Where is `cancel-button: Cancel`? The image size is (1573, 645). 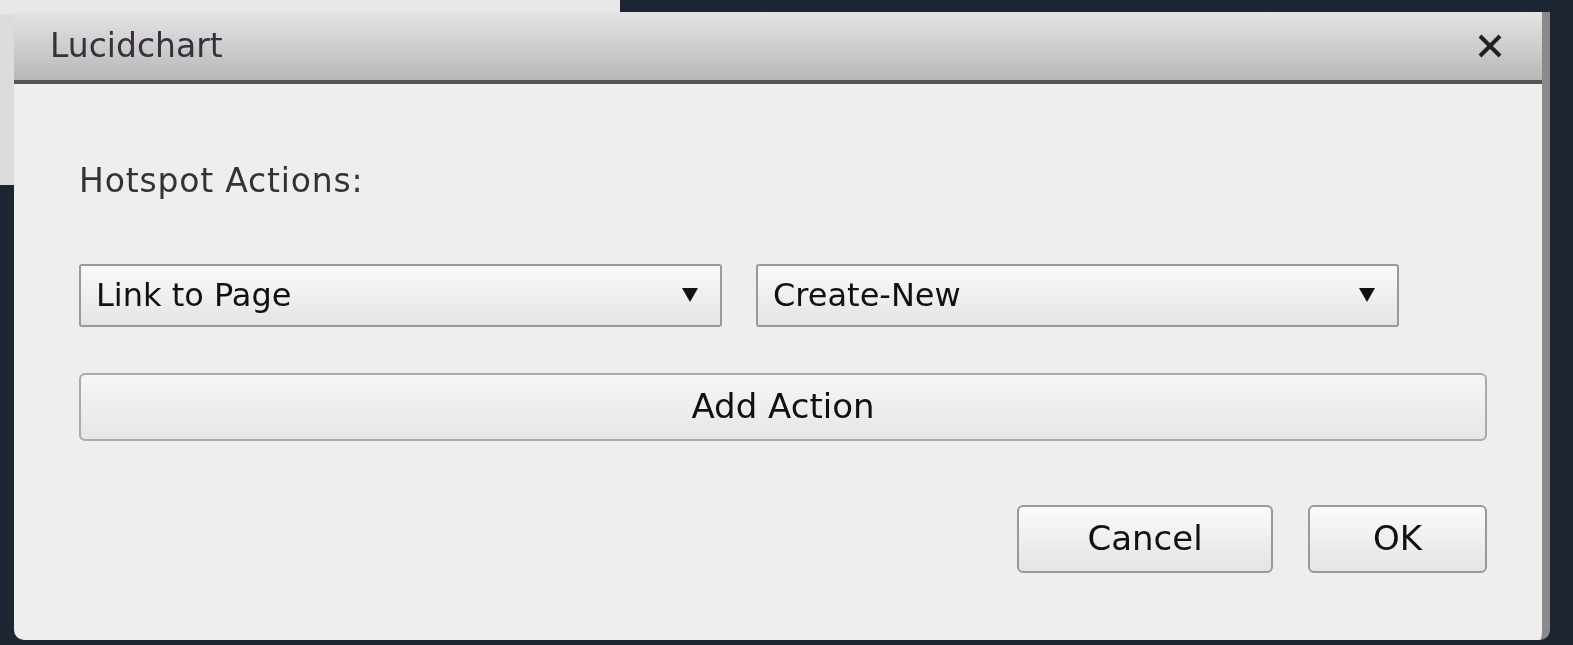
cancel-button: Cancel is located at coordinates (1145, 538).